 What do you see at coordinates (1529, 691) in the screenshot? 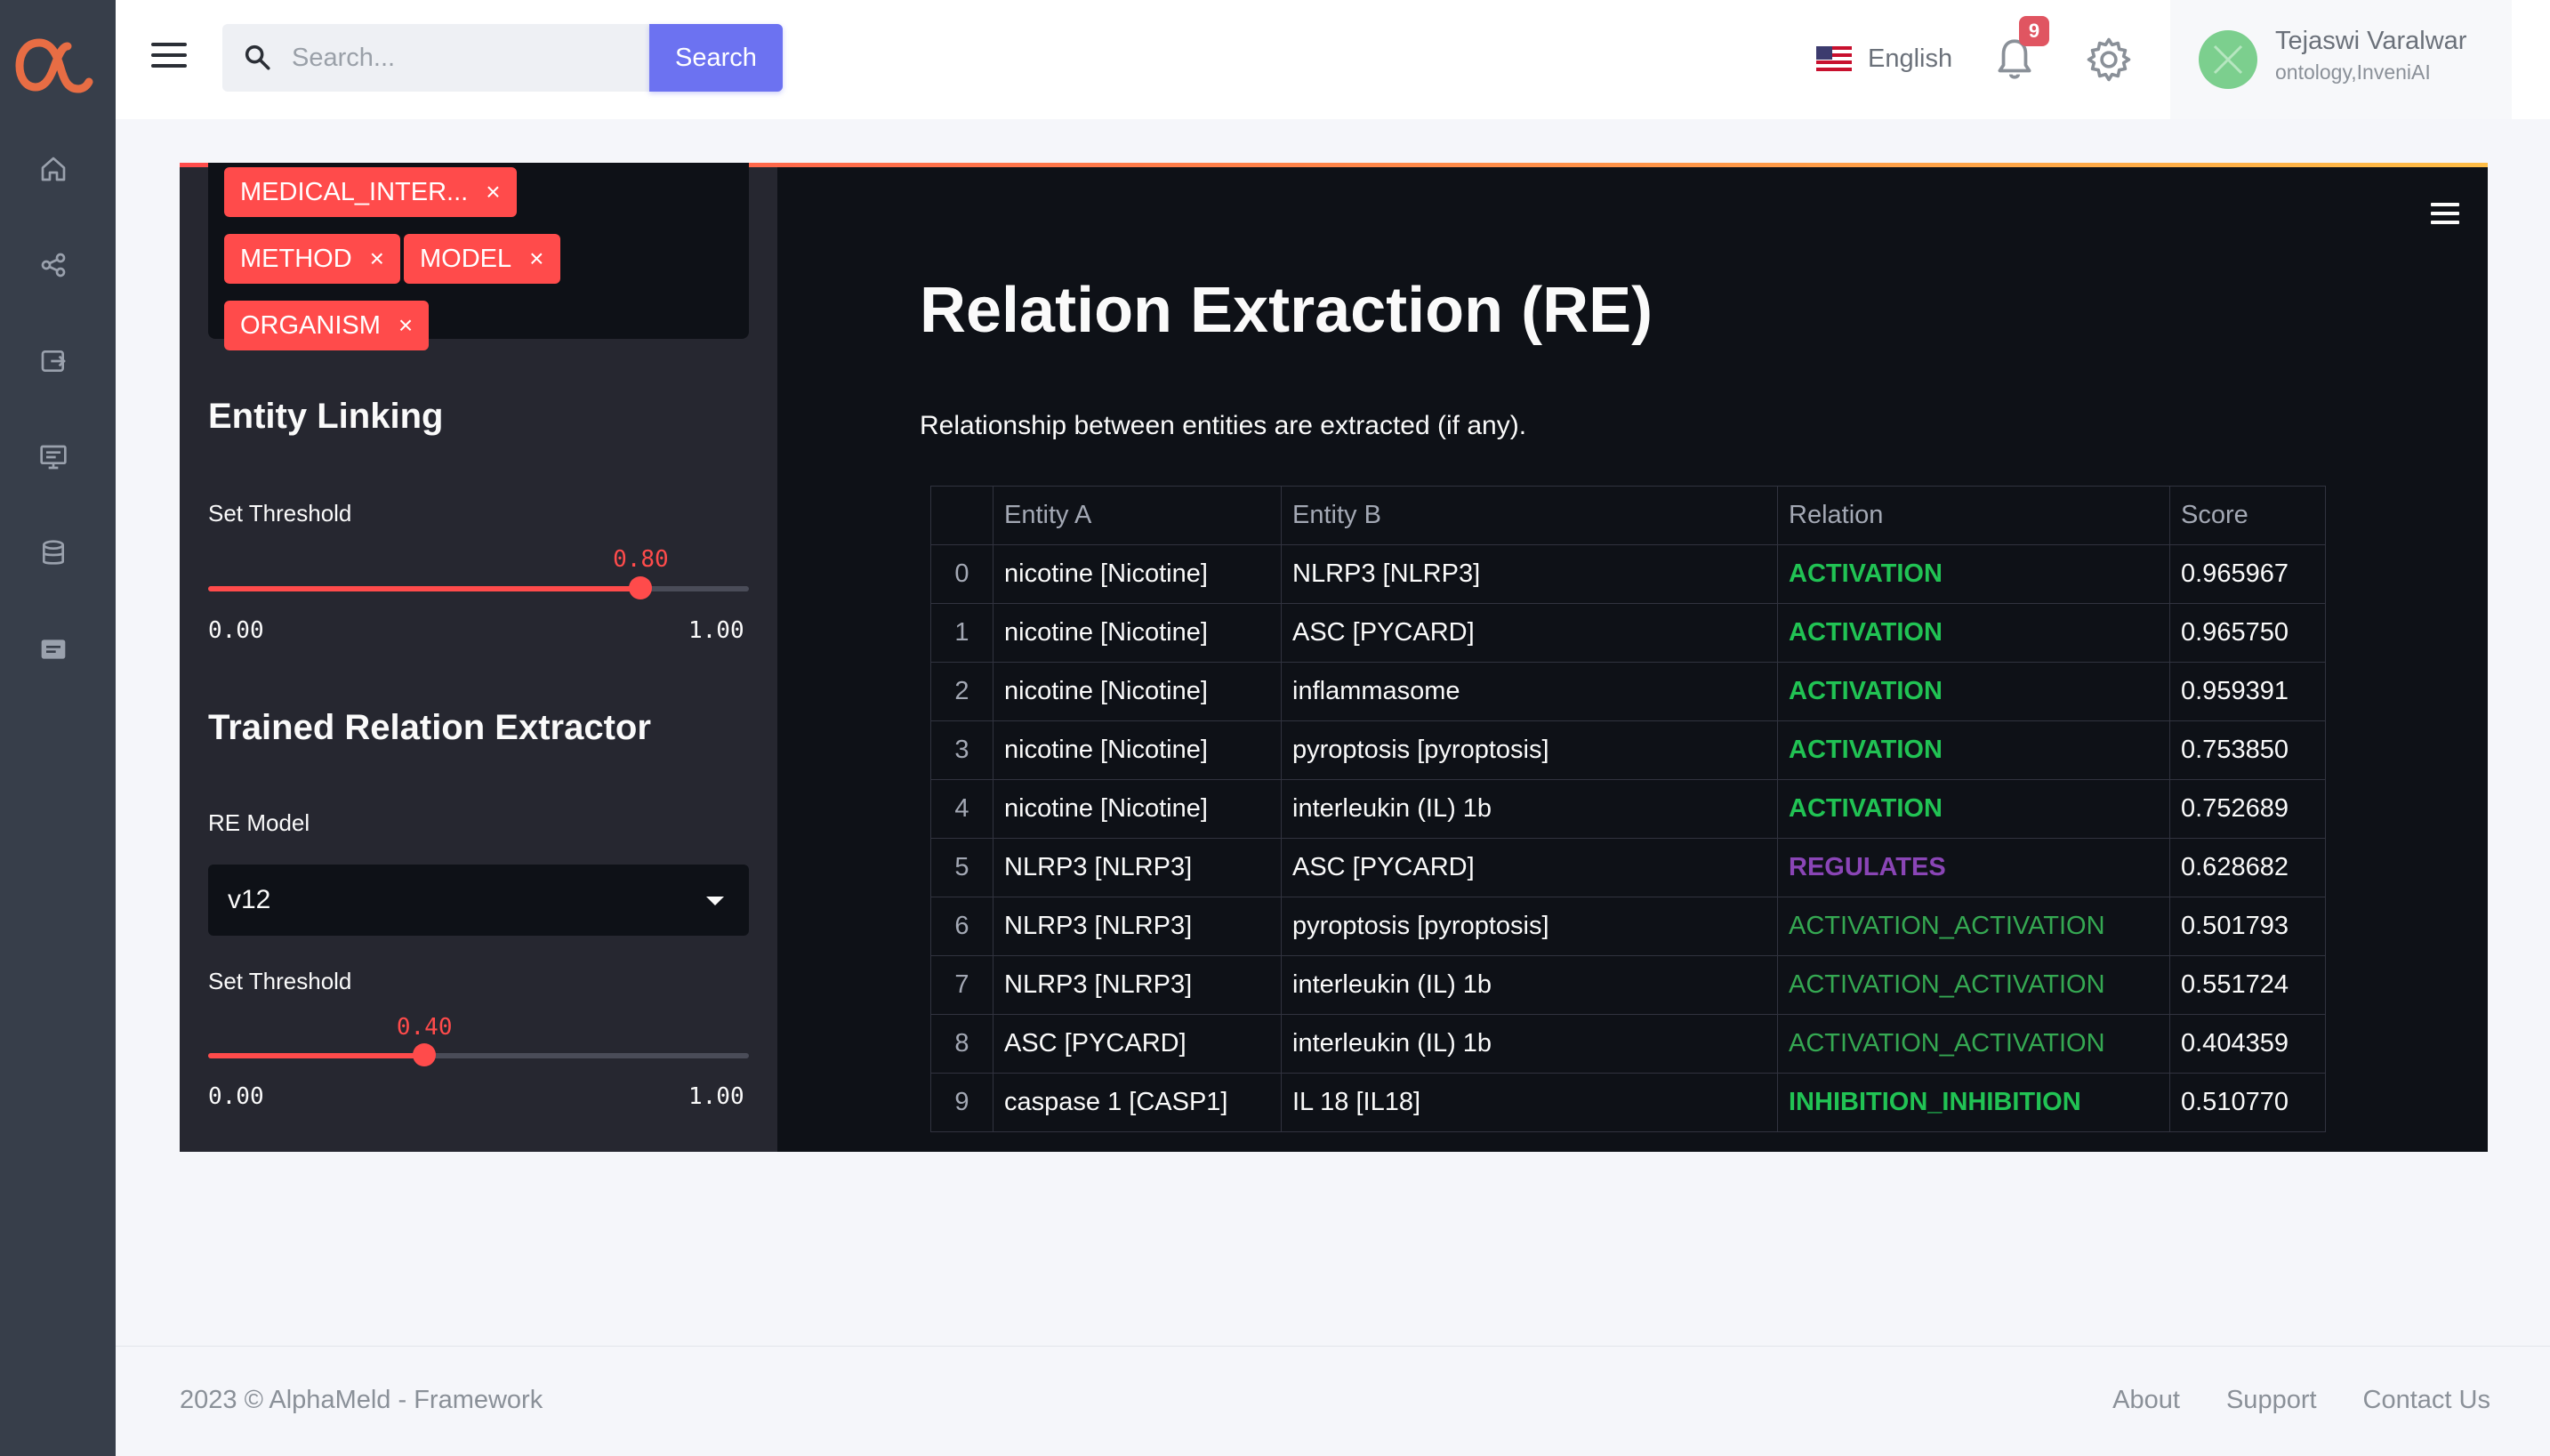
I see `entity-b-cell: inflammasome` at bounding box center [1529, 691].